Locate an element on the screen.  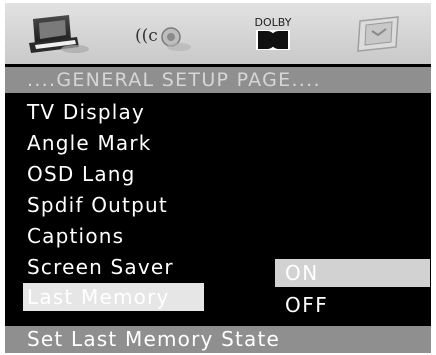
menu-item-spdif-output: Spdif Output is located at coordinates (97, 205).